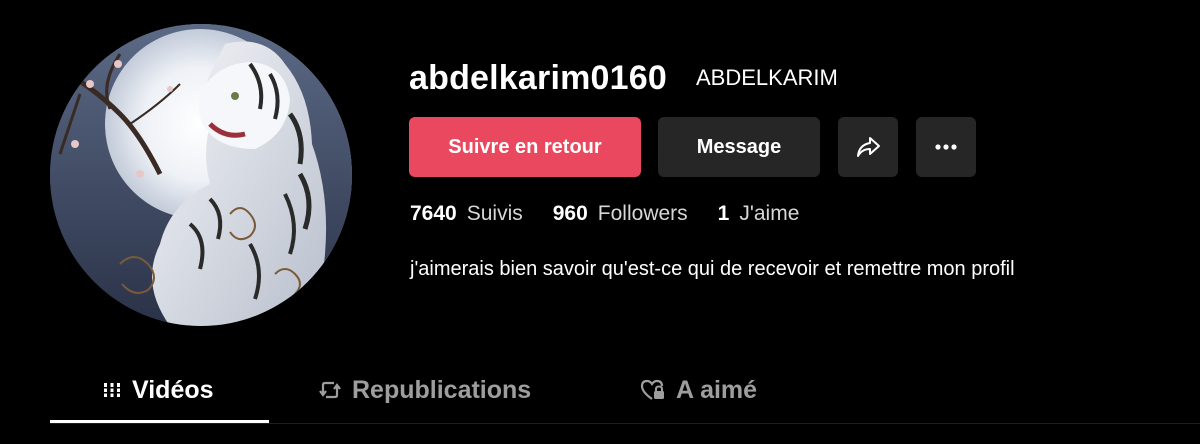  I want to click on follow-back-button: Suivre en retour, so click(525, 147).